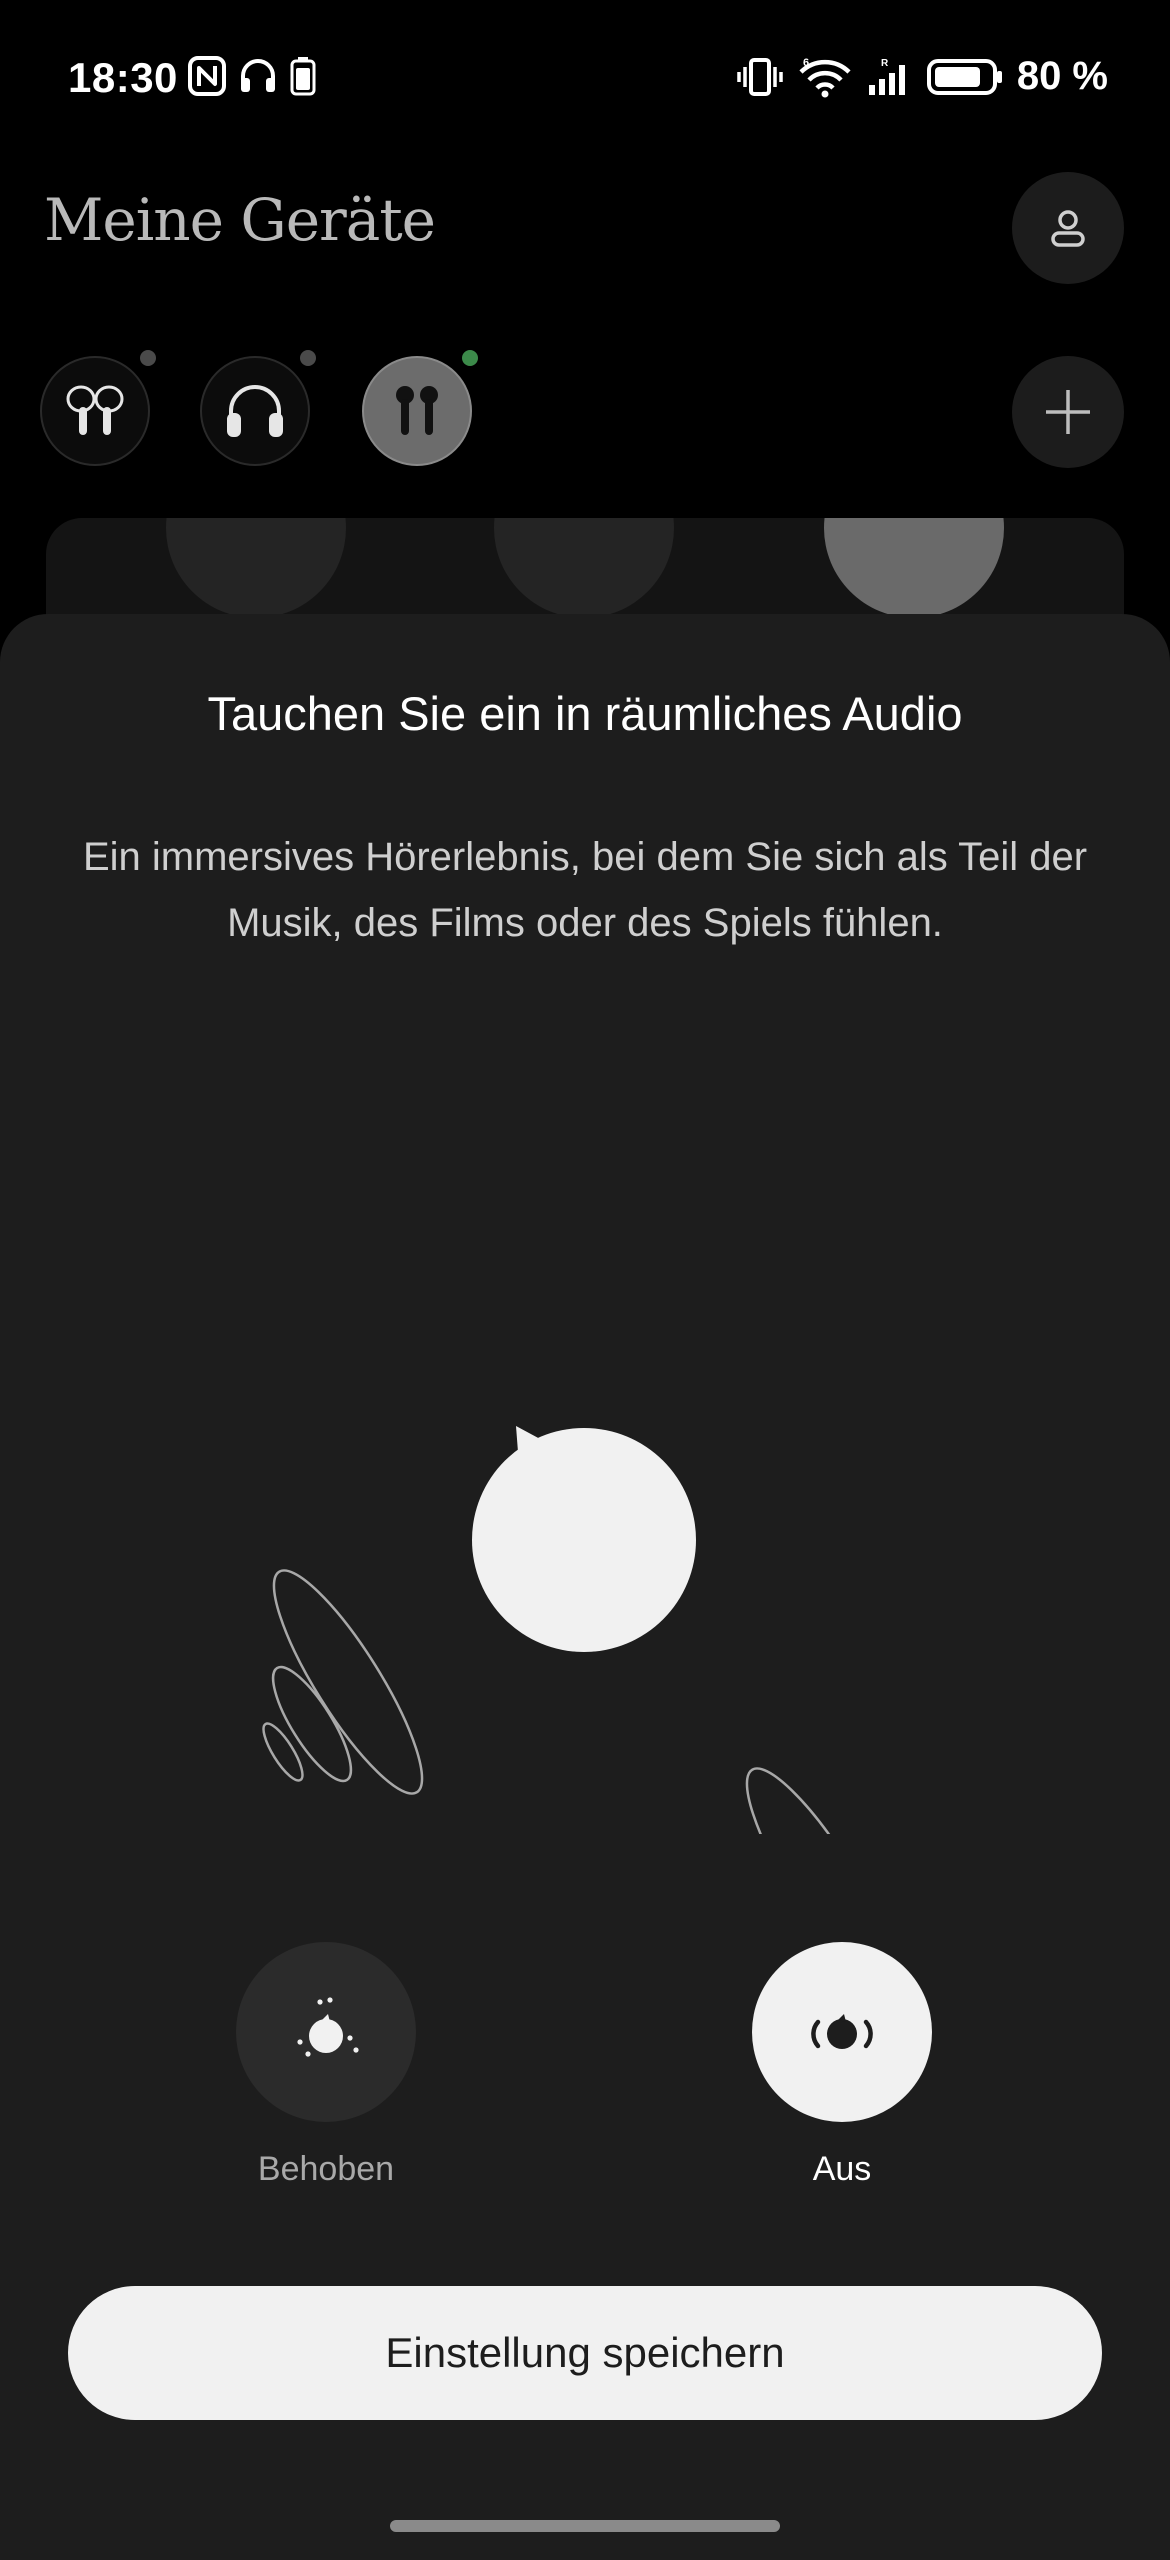 The image size is (1170, 2560). I want to click on svg-text: R, so click(885, 63).